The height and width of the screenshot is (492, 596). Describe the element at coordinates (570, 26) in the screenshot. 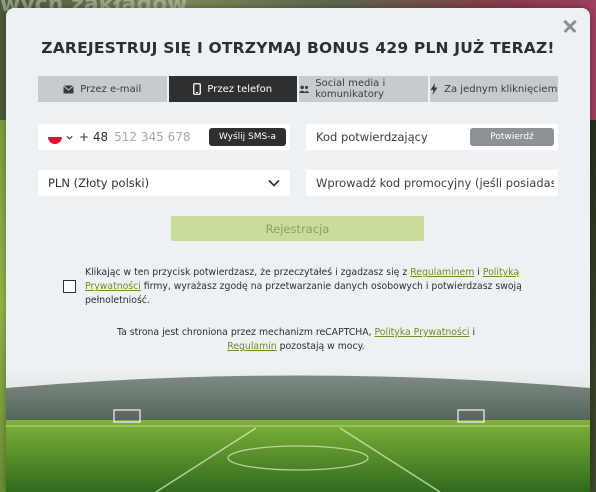

I see `close-icon` at that location.